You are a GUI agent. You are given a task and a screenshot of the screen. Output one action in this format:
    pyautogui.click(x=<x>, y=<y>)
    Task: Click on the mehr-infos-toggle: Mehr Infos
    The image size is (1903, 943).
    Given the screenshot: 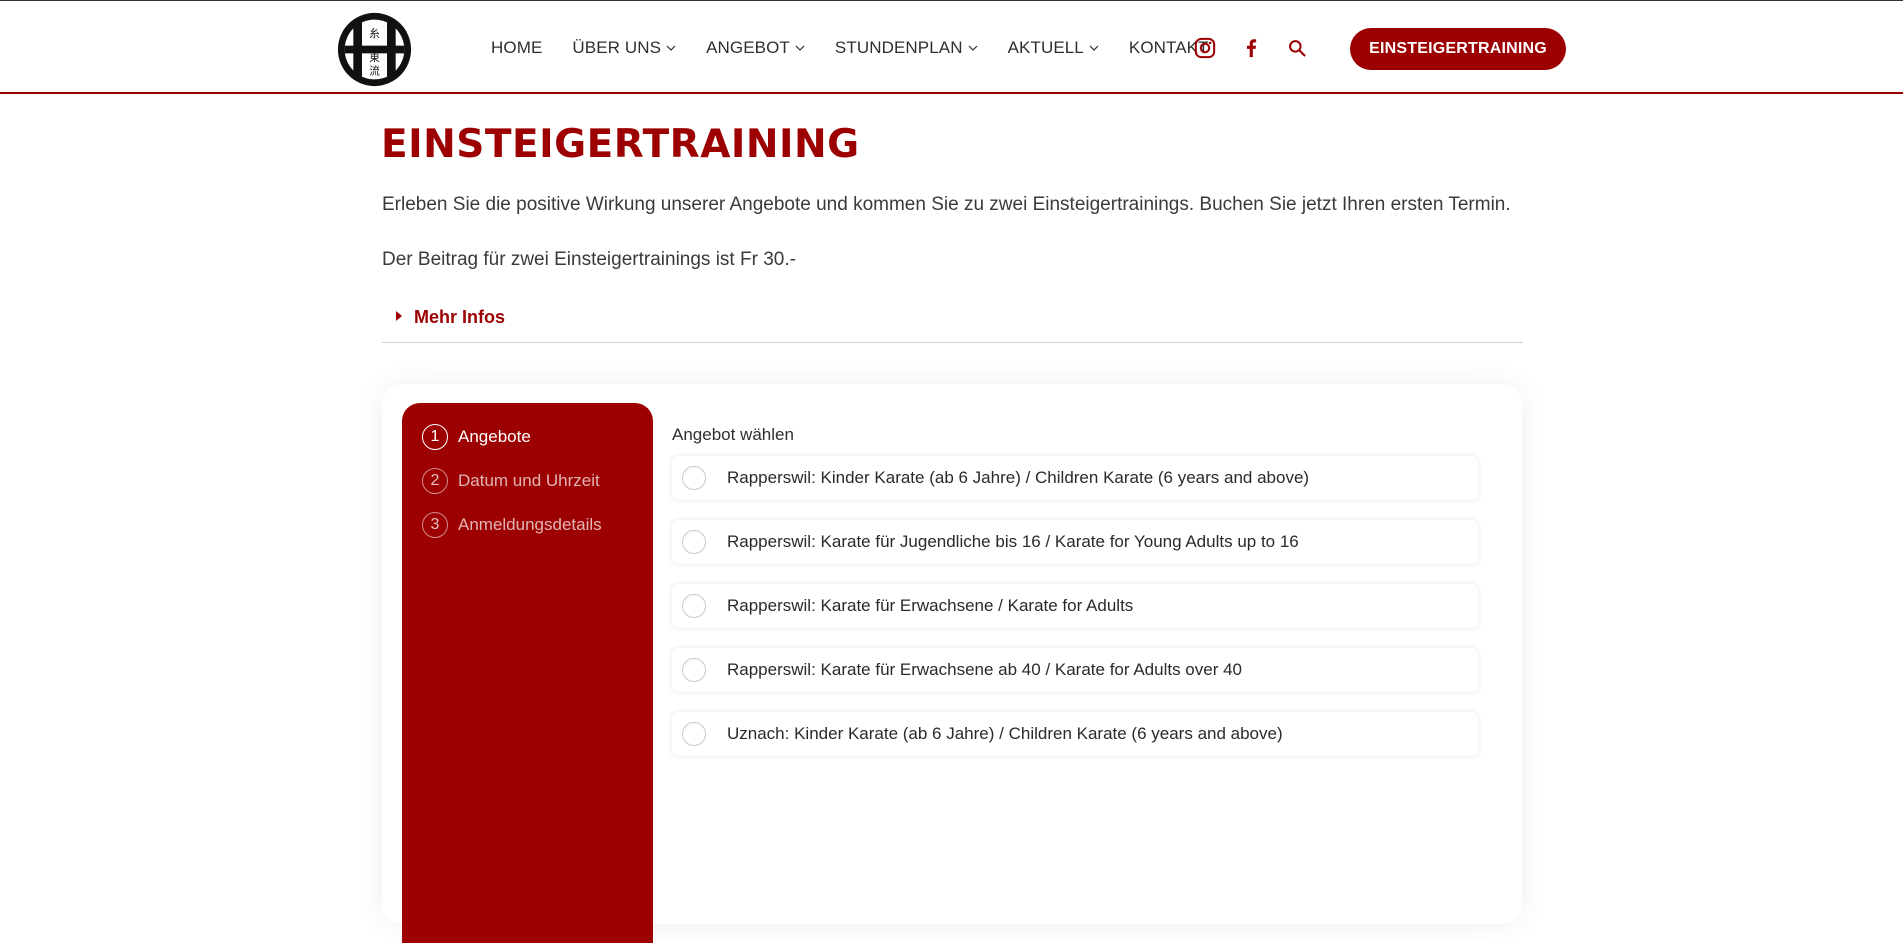 What is the action you would take?
    pyautogui.click(x=952, y=321)
    